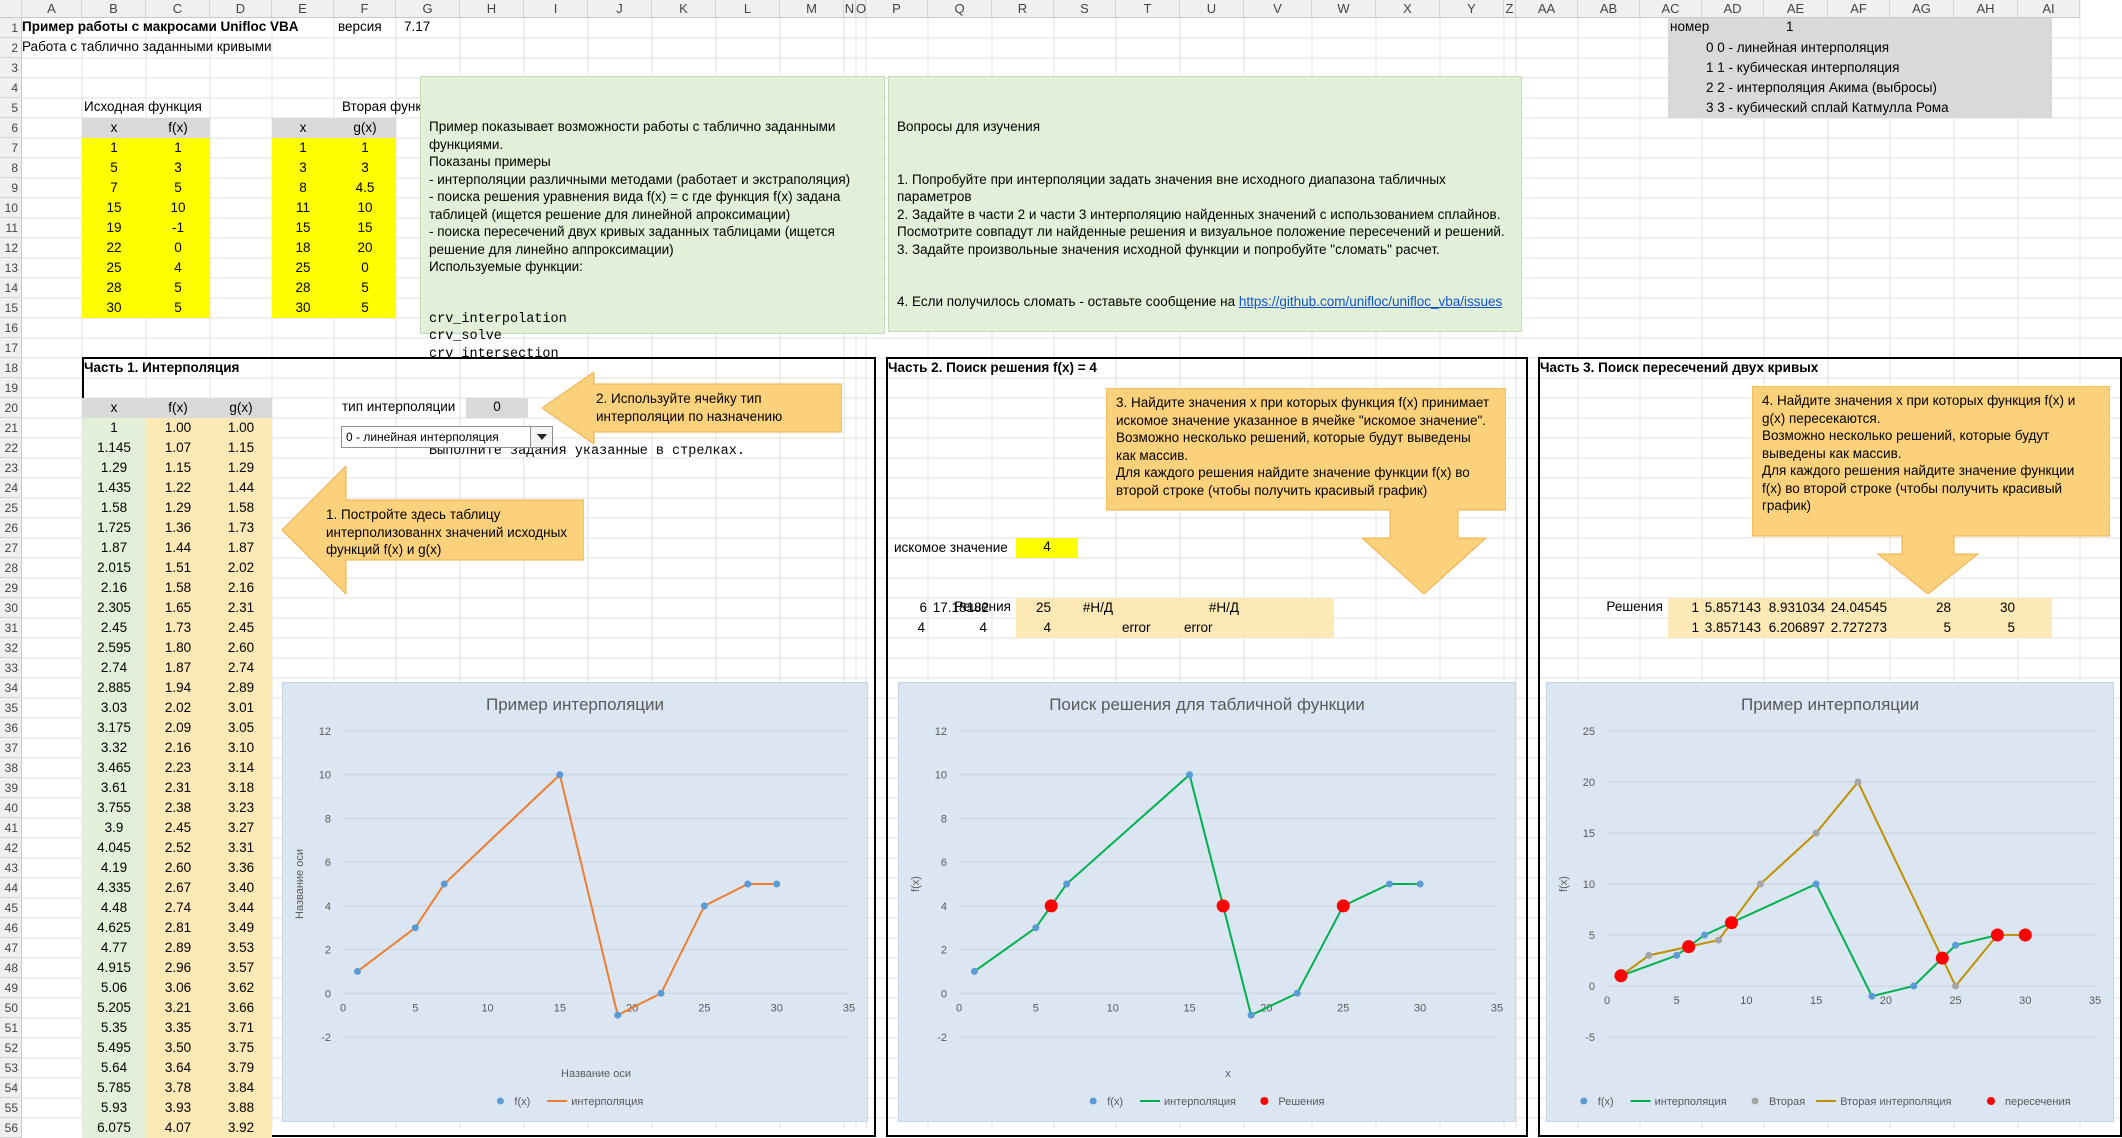  Describe the element at coordinates (178, 828) in the screenshot. I see `interp-fx-cell: 2.45` at that location.